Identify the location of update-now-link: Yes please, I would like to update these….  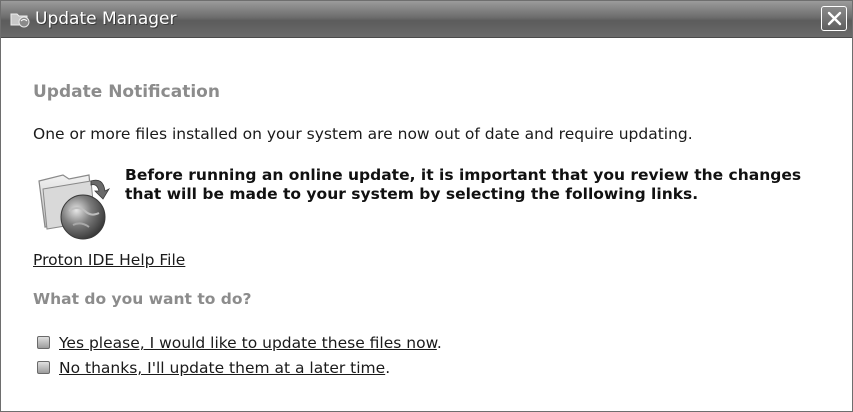
(248, 343).